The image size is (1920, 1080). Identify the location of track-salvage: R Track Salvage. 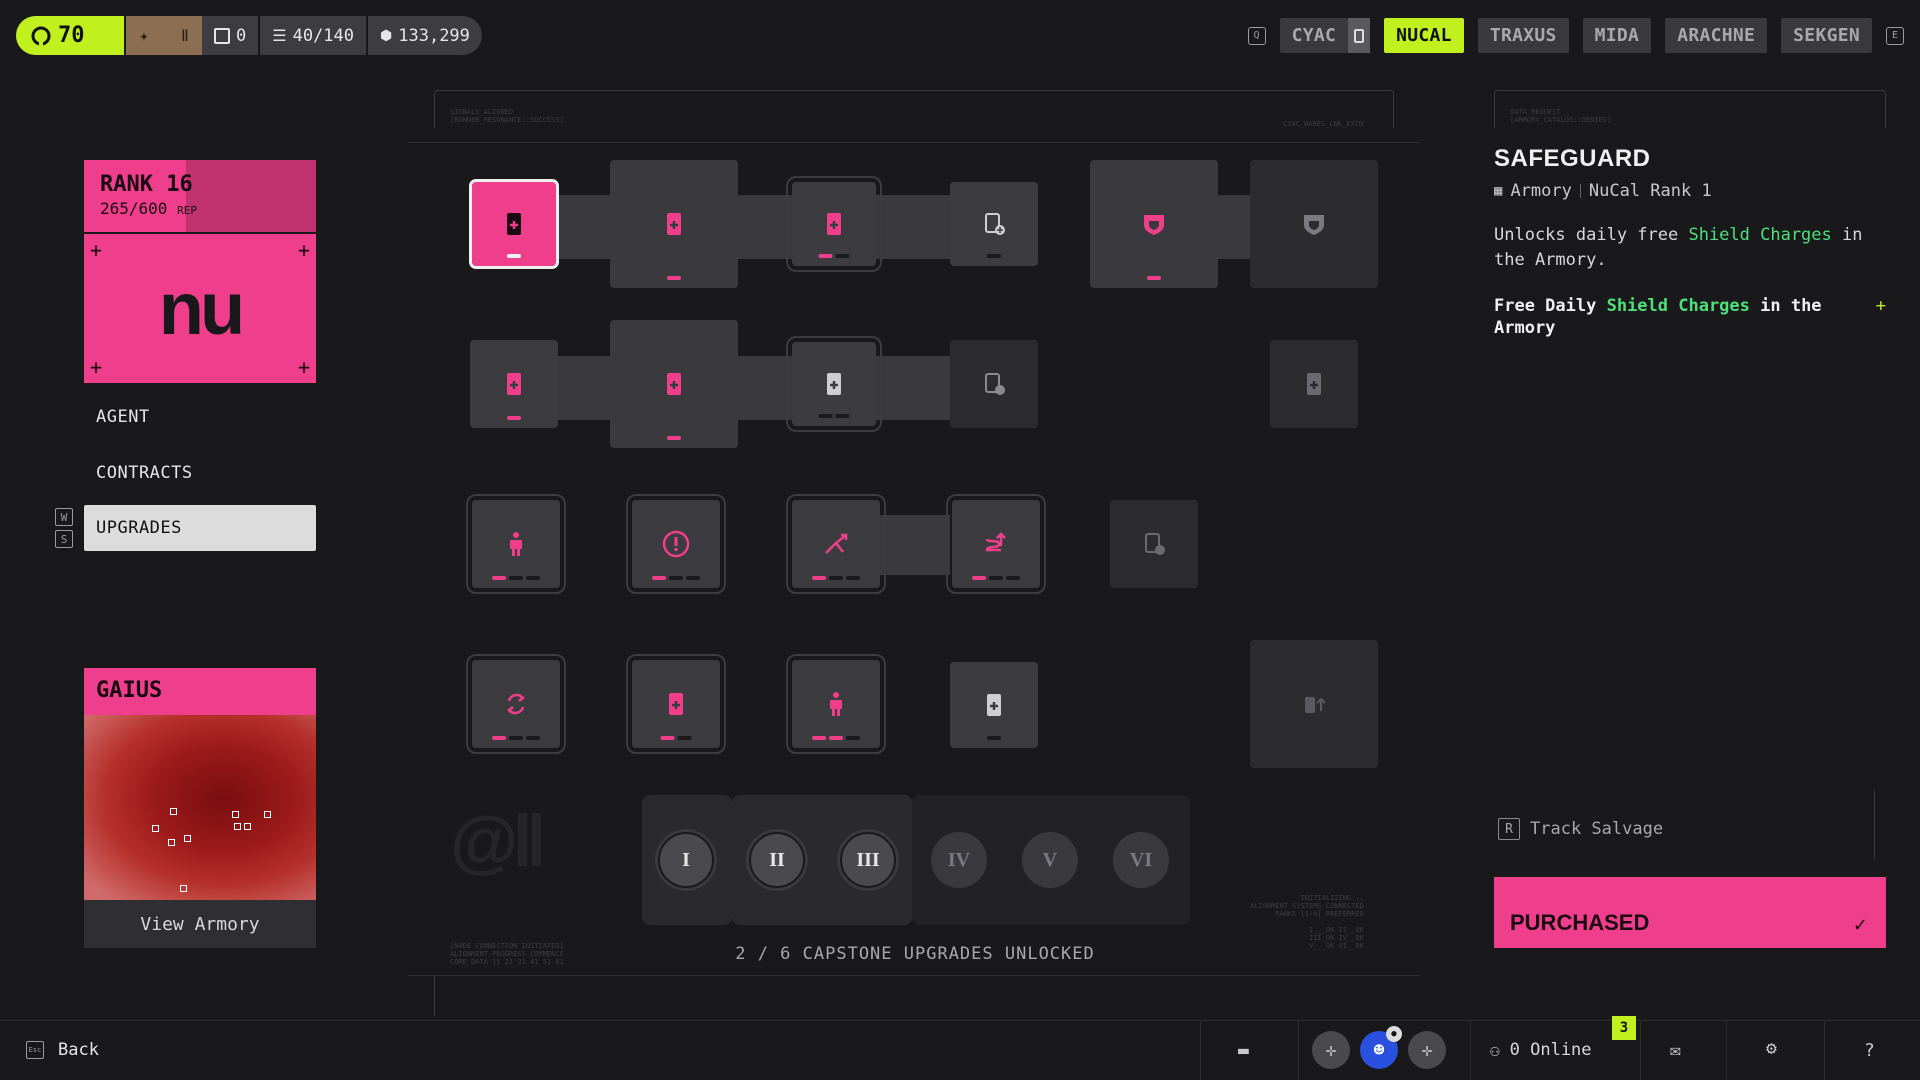
(1580, 829).